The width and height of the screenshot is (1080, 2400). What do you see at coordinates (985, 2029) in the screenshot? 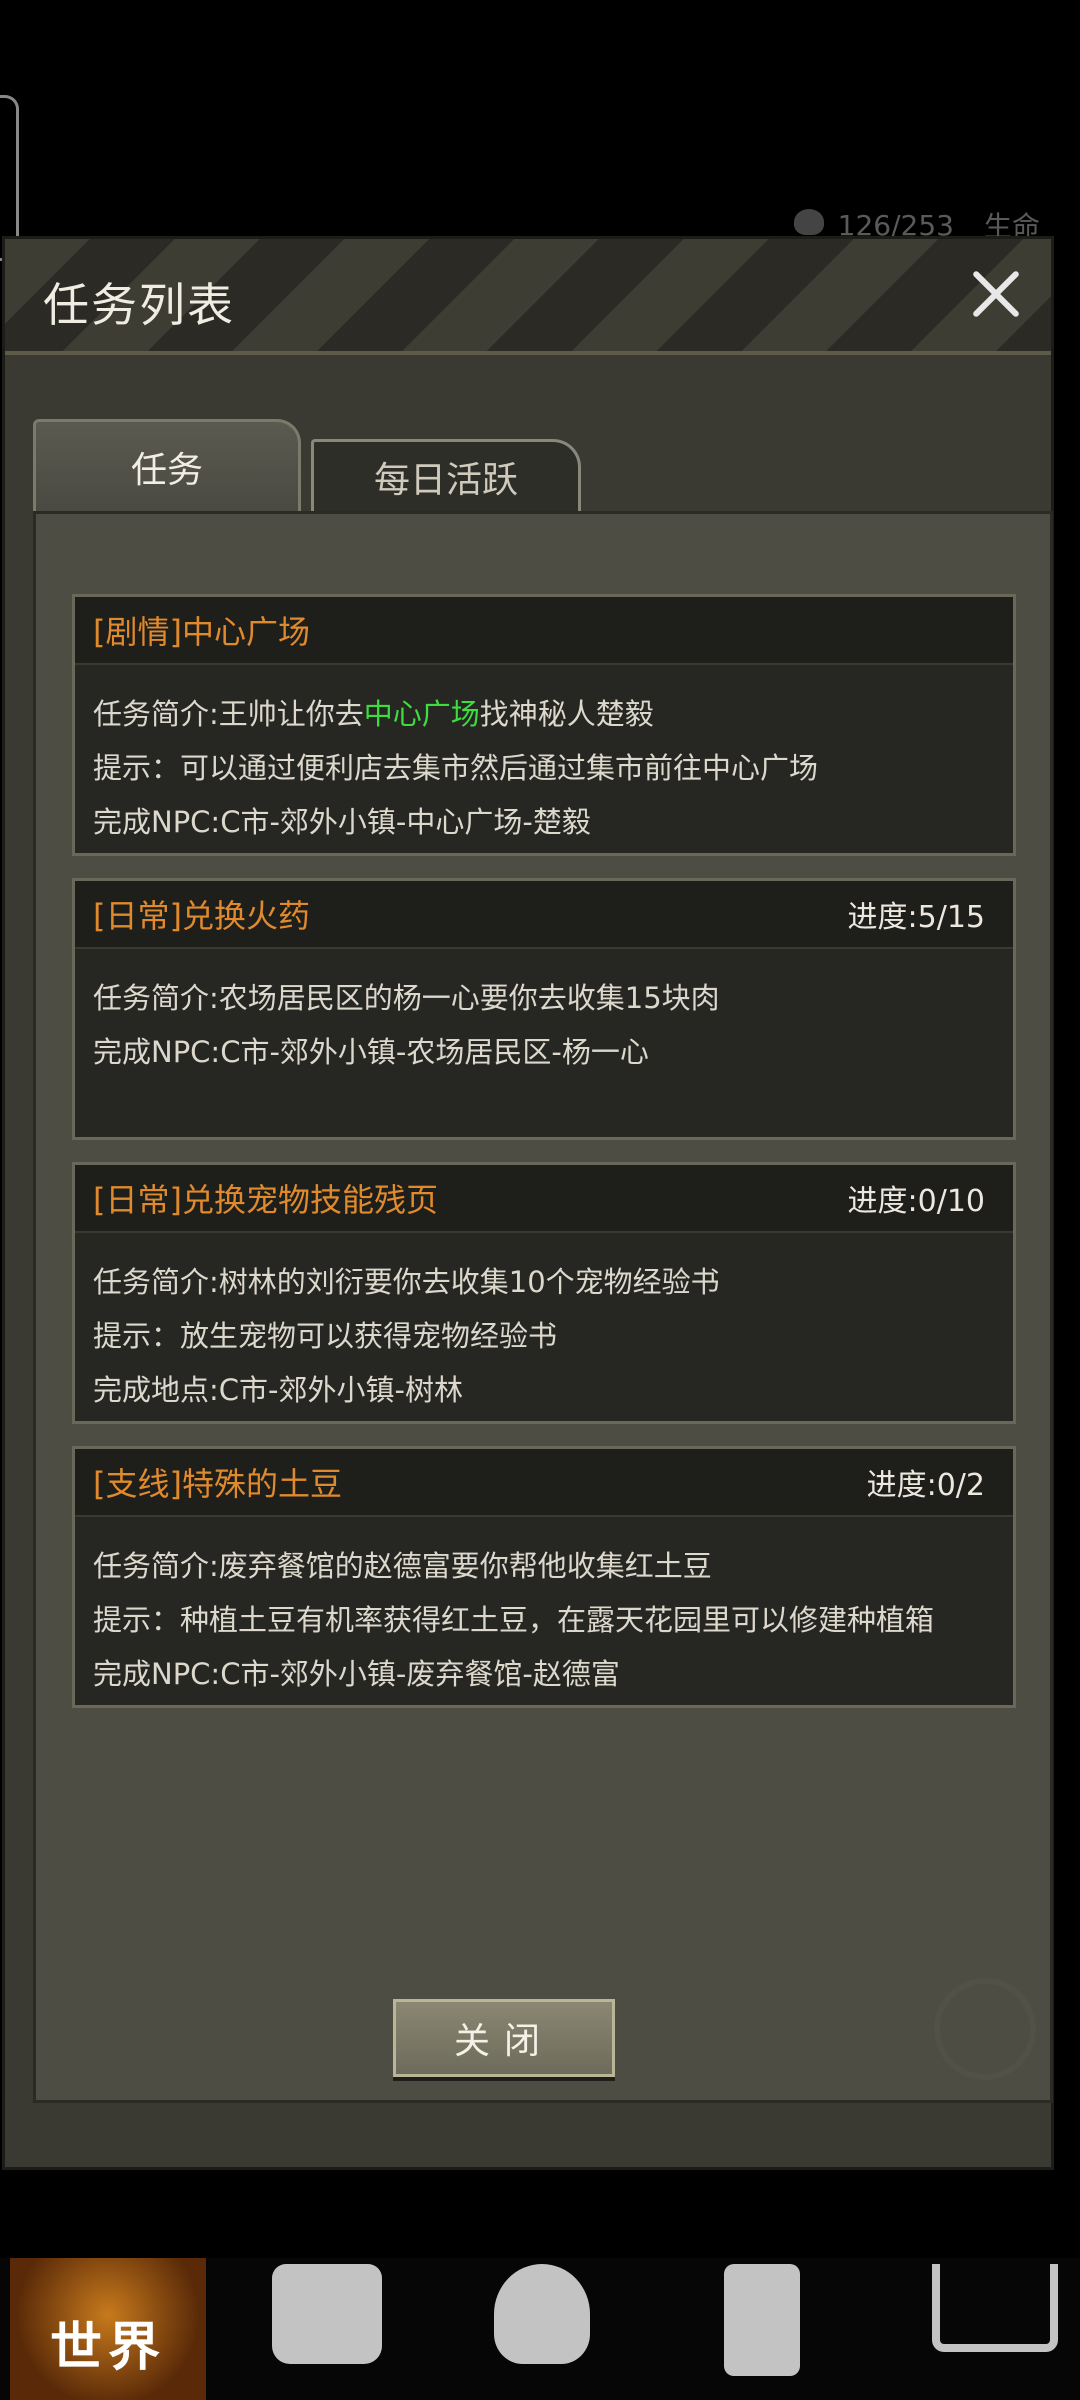
I see `radiation-icon` at bounding box center [985, 2029].